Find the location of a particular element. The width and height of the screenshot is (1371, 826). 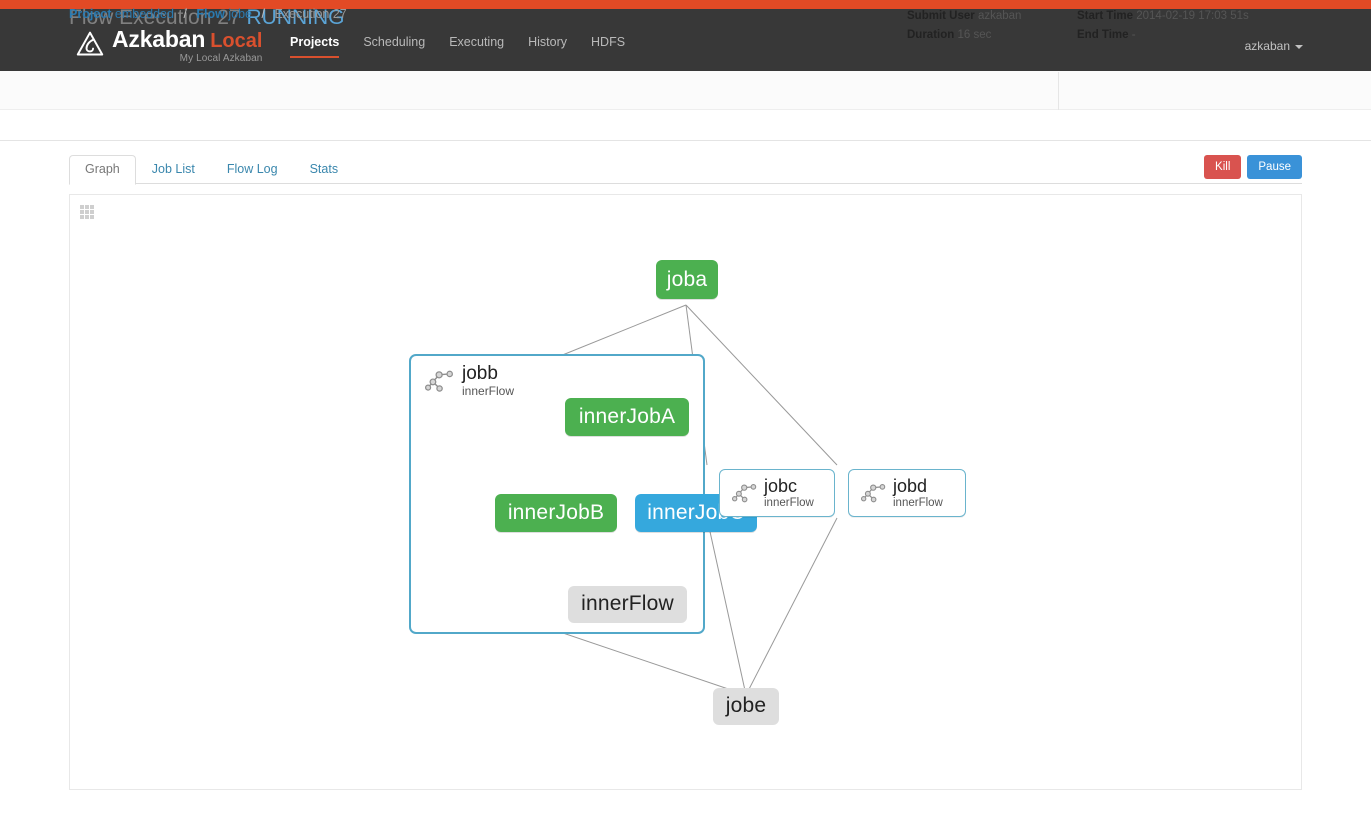

submit-user-label: Submit User is located at coordinates (941, 16).